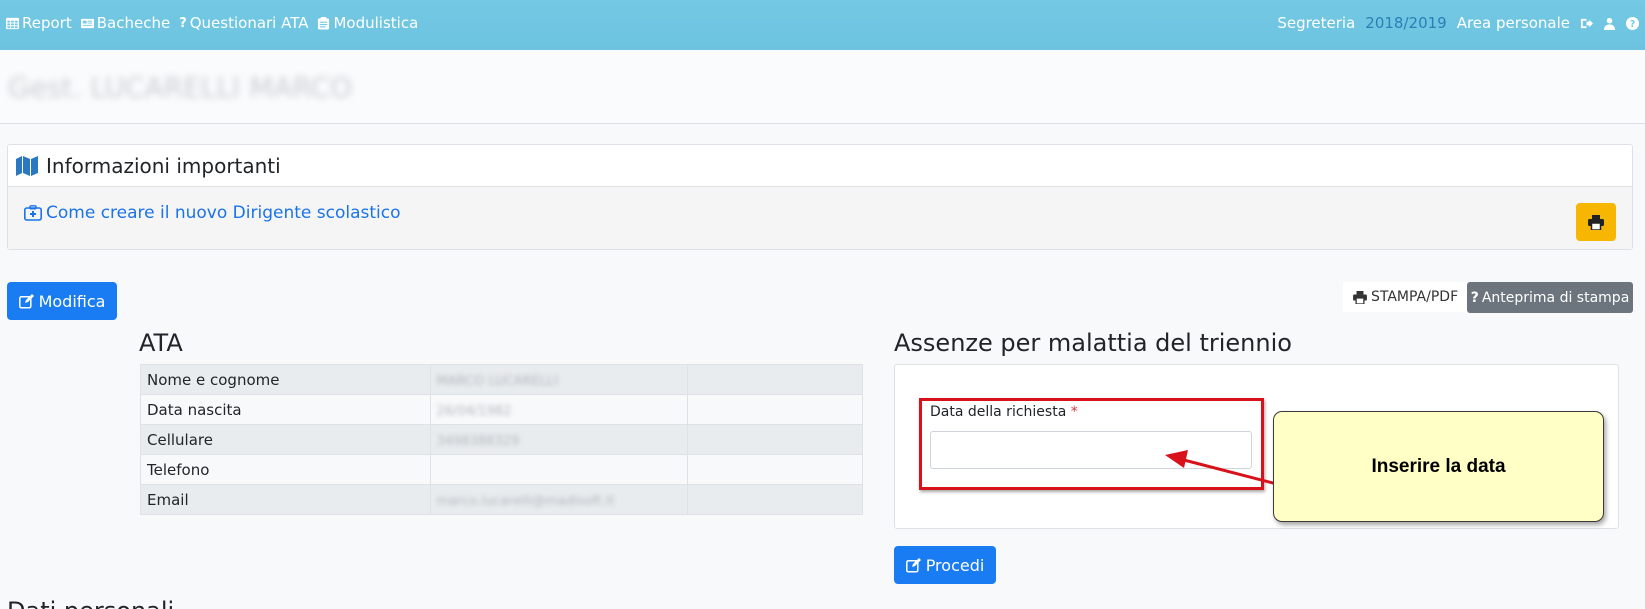  Describe the element at coordinates (820, 166) in the screenshot. I see `info-card-header: Informazioni importanti` at that location.